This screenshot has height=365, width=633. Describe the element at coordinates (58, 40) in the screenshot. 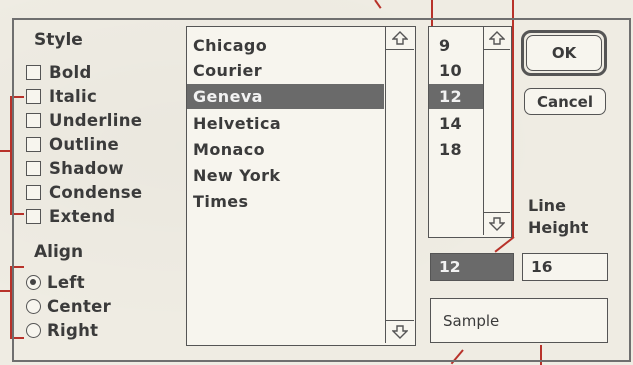

I see `style-heading: Style` at that location.